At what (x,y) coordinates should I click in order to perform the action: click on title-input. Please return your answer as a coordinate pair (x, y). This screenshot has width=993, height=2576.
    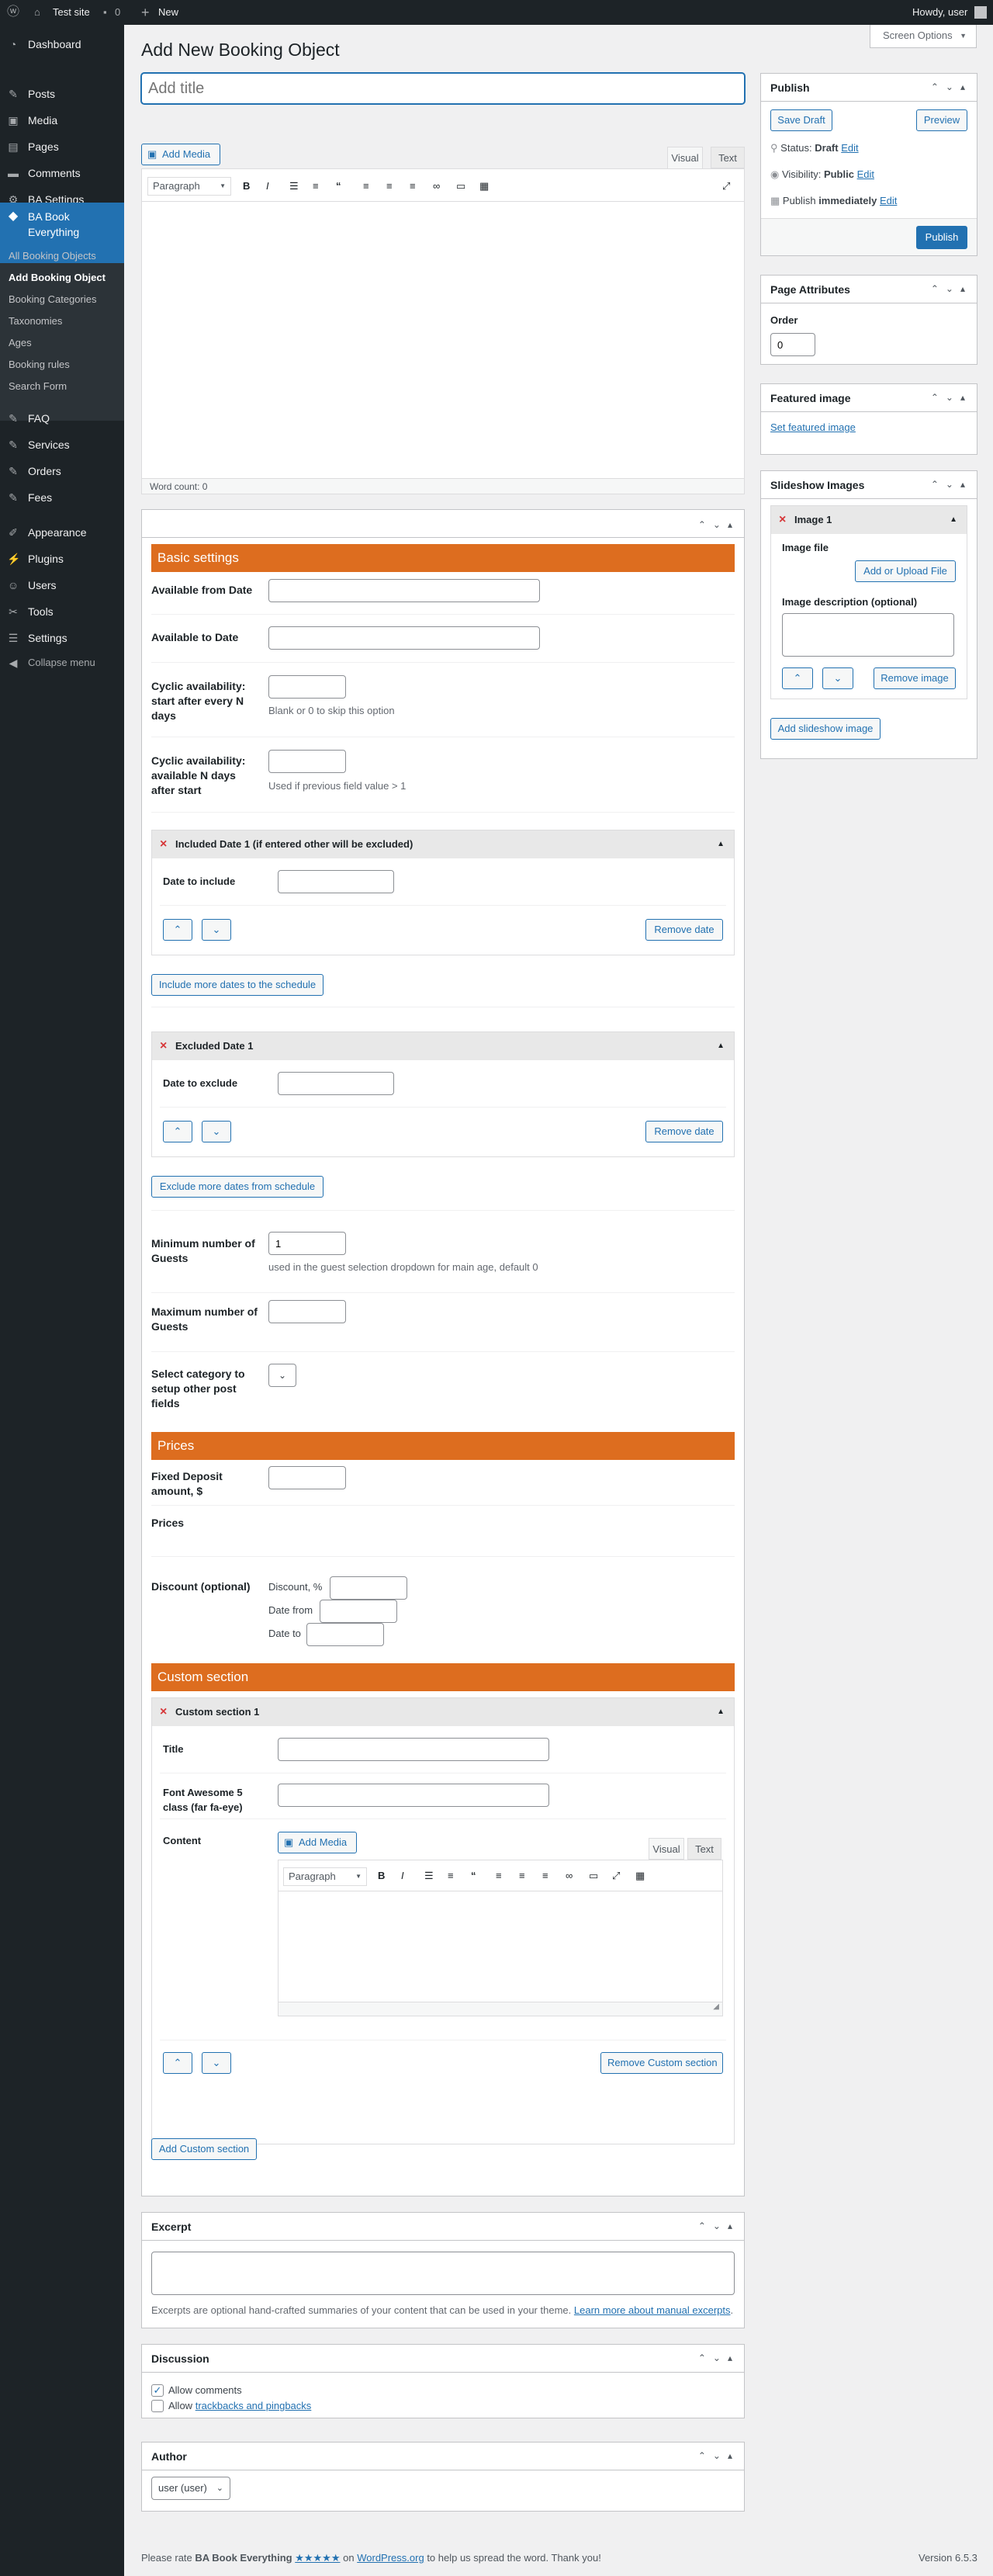
    Looking at the image, I should click on (443, 88).